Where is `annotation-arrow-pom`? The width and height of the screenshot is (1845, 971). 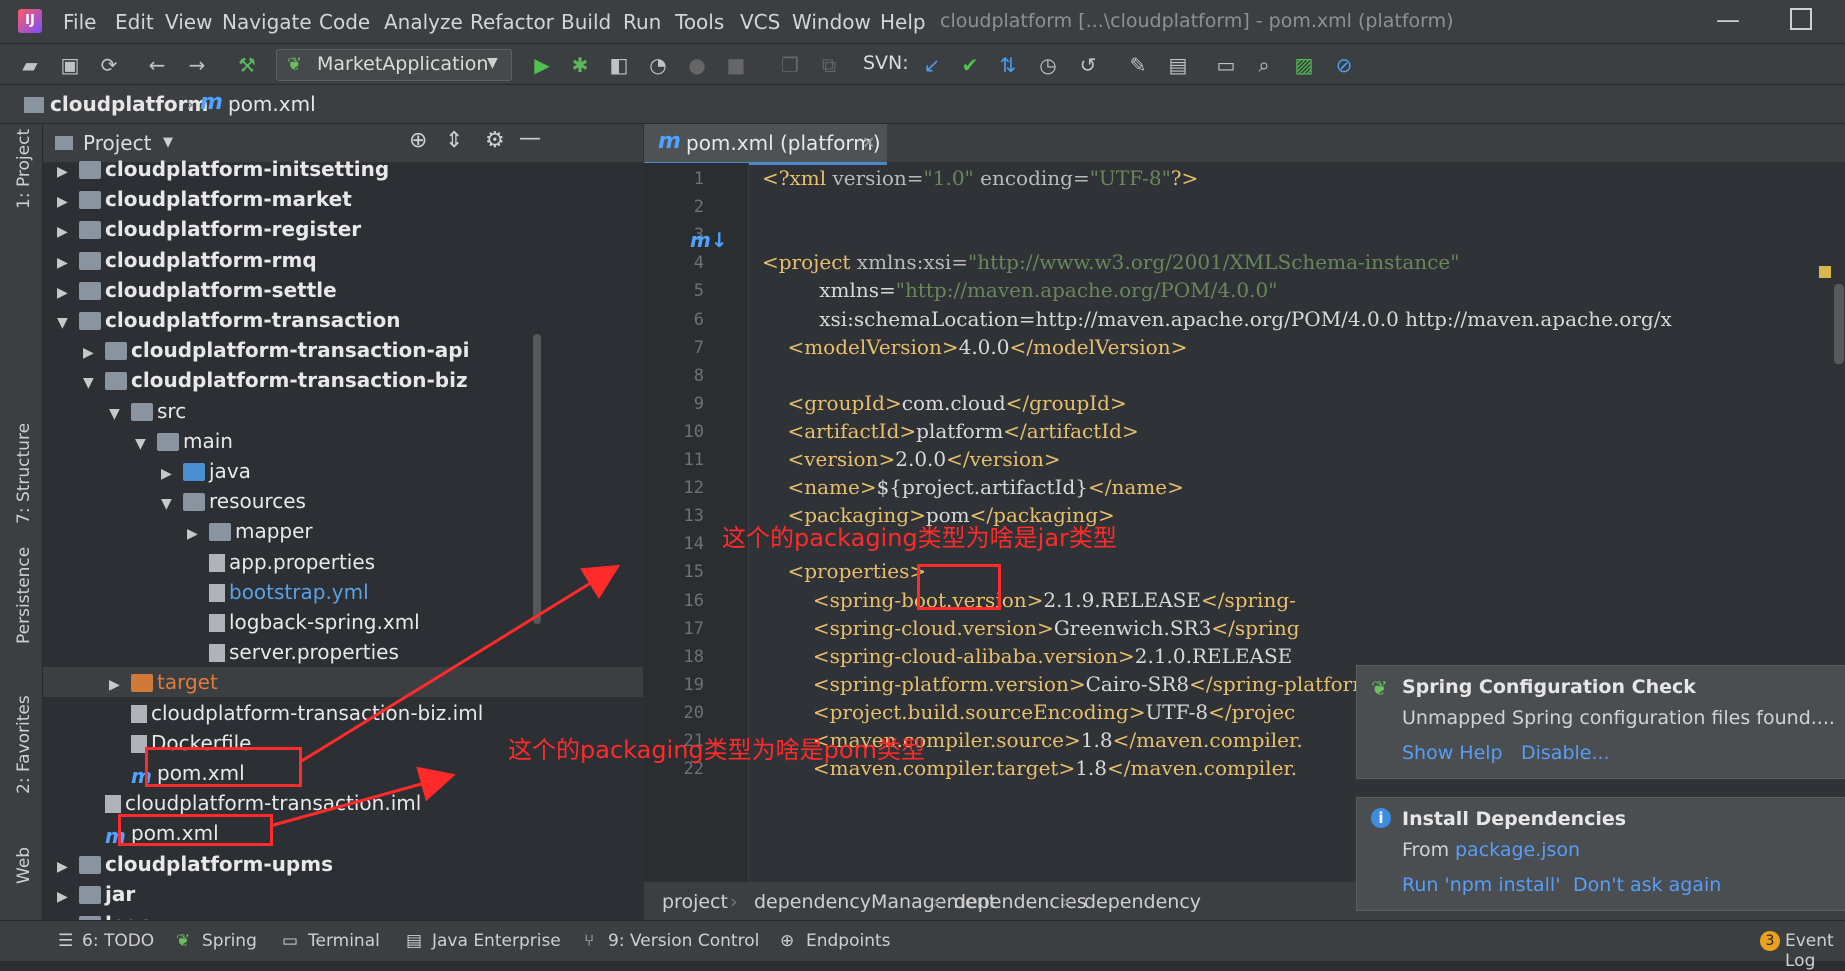 annotation-arrow-pom is located at coordinates (362, 797).